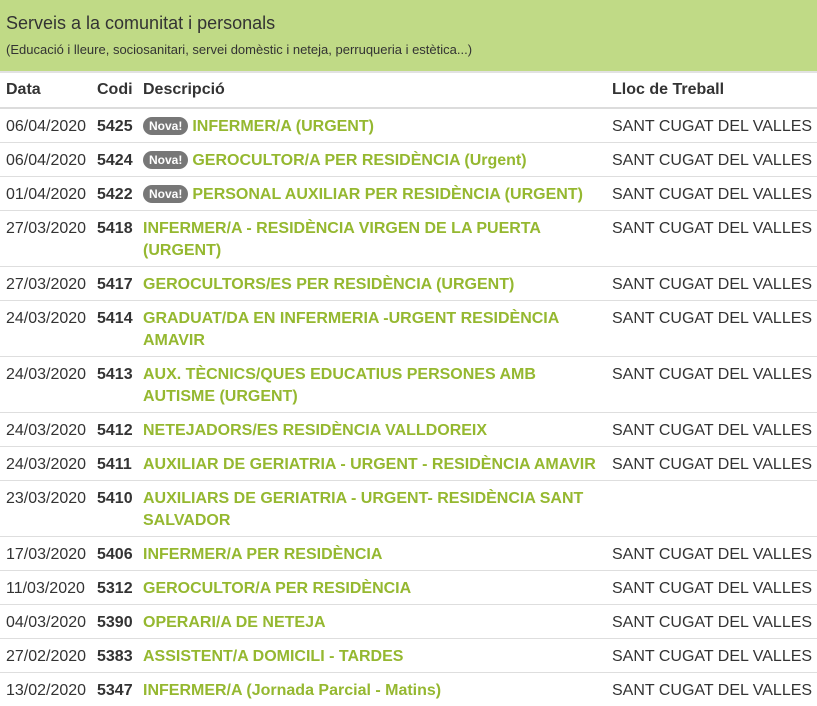 The height and width of the screenshot is (706, 817). Describe the element at coordinates (371, 622) in the screenshot. I see `row-description-cell: OPERARI/A DE NETEJA` at that location.